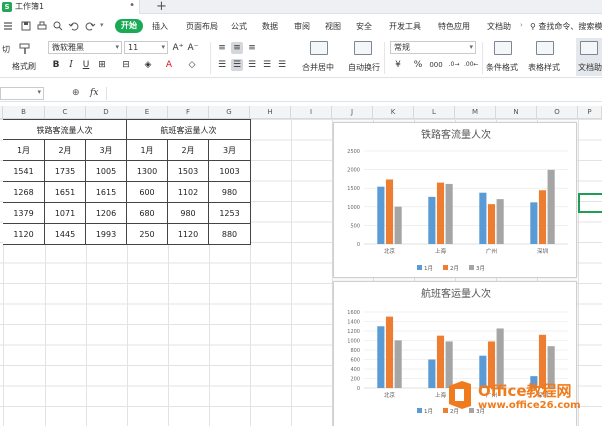 This screenshot has height=426, width=602. What do you see at coordinates (267, 65) in the screenshot?
I see `justify-icon: ☰` at bounding box center [267, 65].